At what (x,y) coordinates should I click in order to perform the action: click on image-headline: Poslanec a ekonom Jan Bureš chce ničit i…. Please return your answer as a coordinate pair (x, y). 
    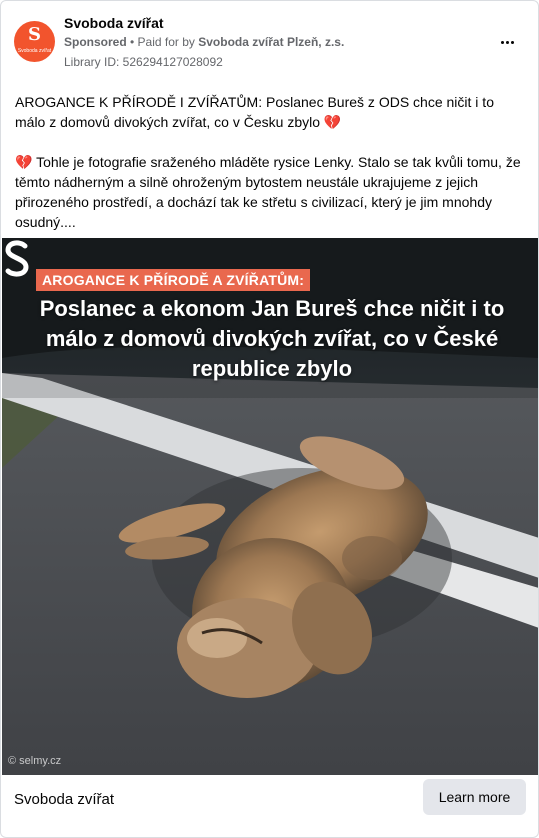
    Looking at the image, I should click on (272, 338).